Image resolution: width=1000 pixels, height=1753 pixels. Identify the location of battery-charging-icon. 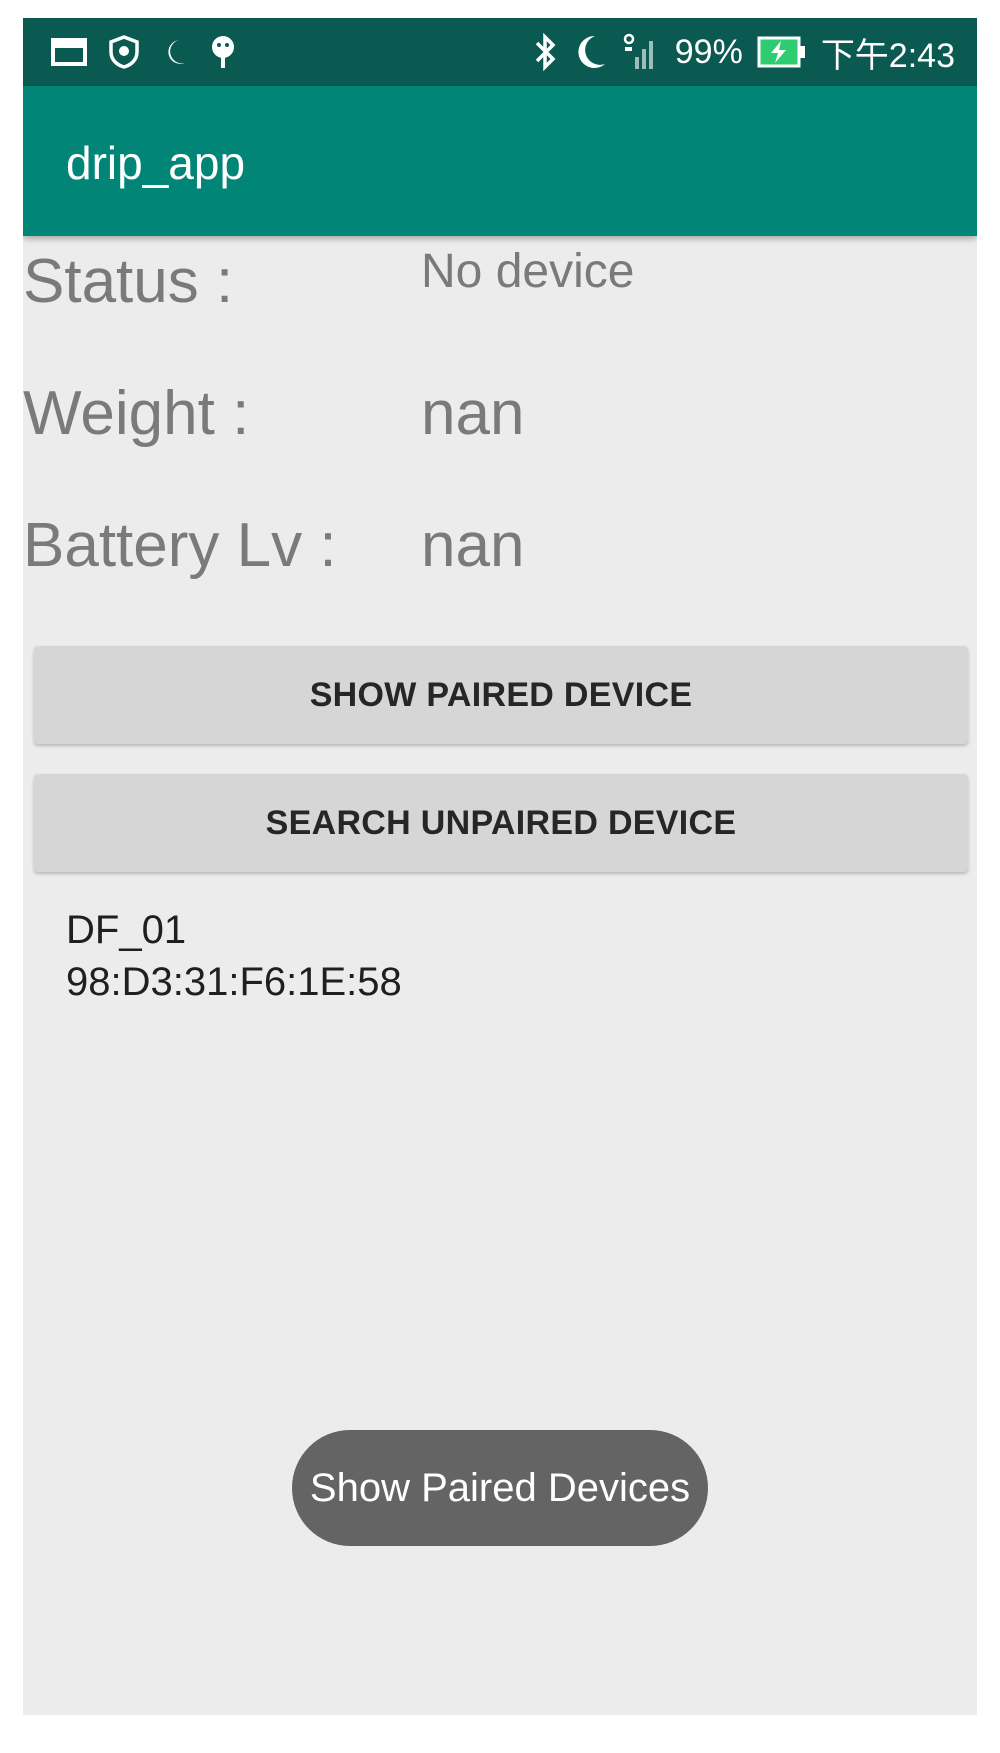
(782, 52).